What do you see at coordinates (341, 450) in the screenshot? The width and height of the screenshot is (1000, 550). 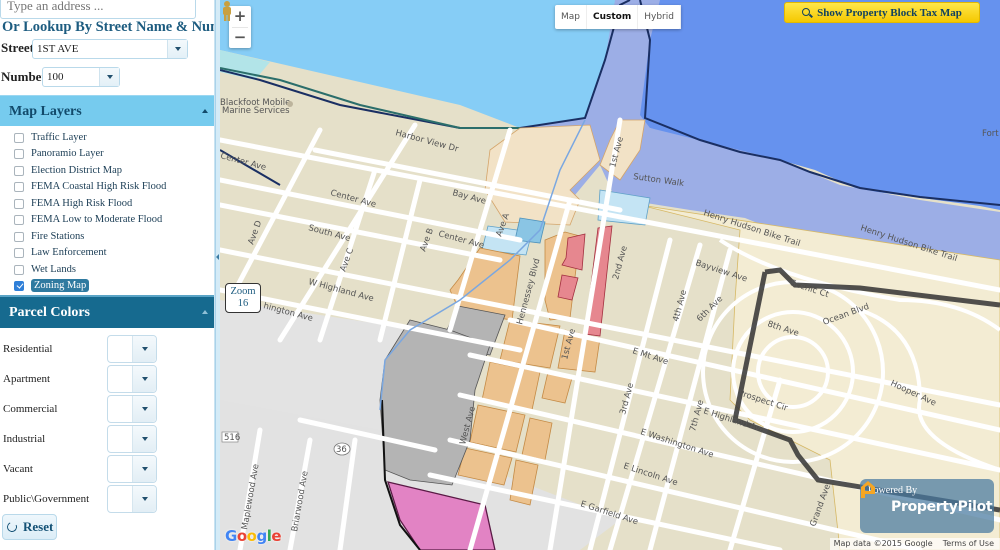 I see `route-label: 36` at bounding box center [341, 450].